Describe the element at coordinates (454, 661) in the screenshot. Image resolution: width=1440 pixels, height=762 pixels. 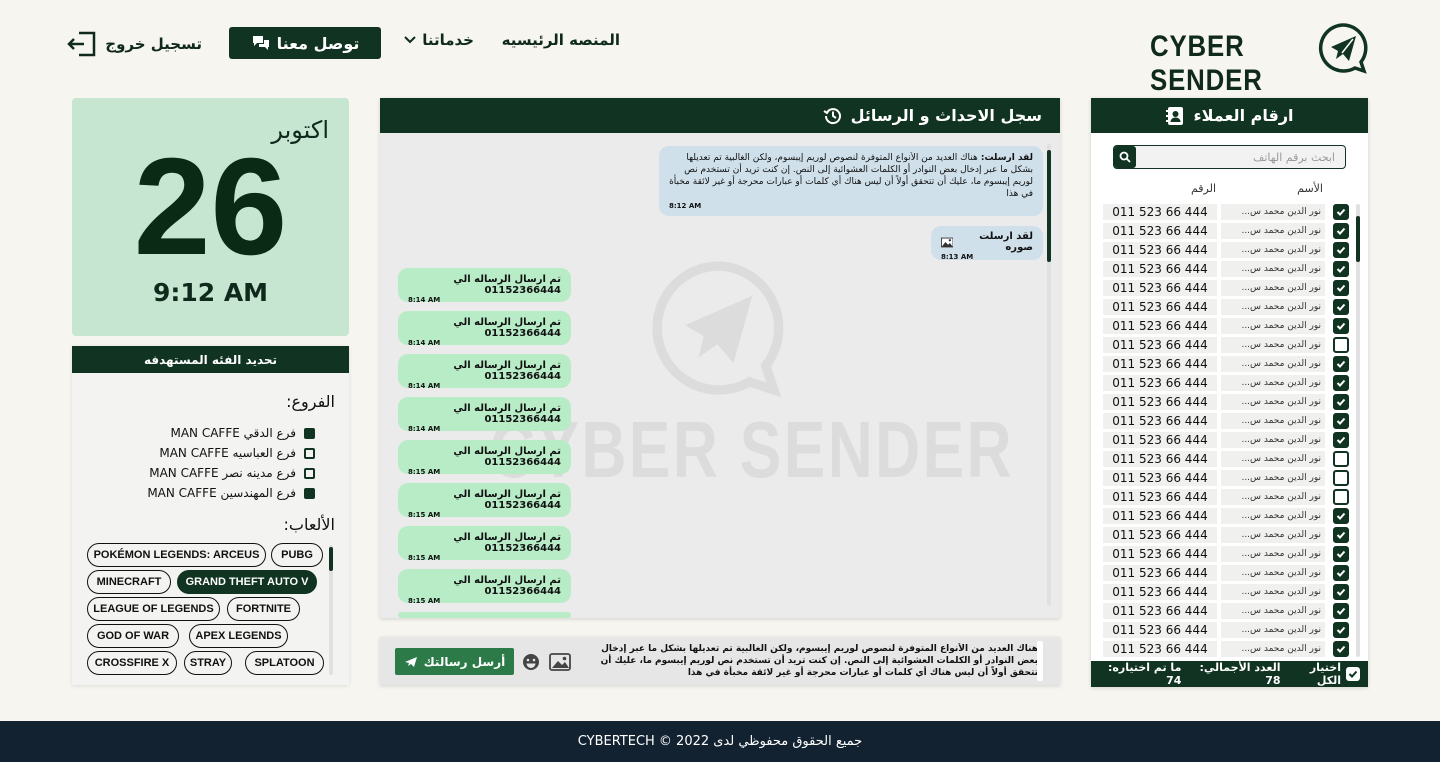
I see `send-message-button: أرسل رسالتك` at that location.